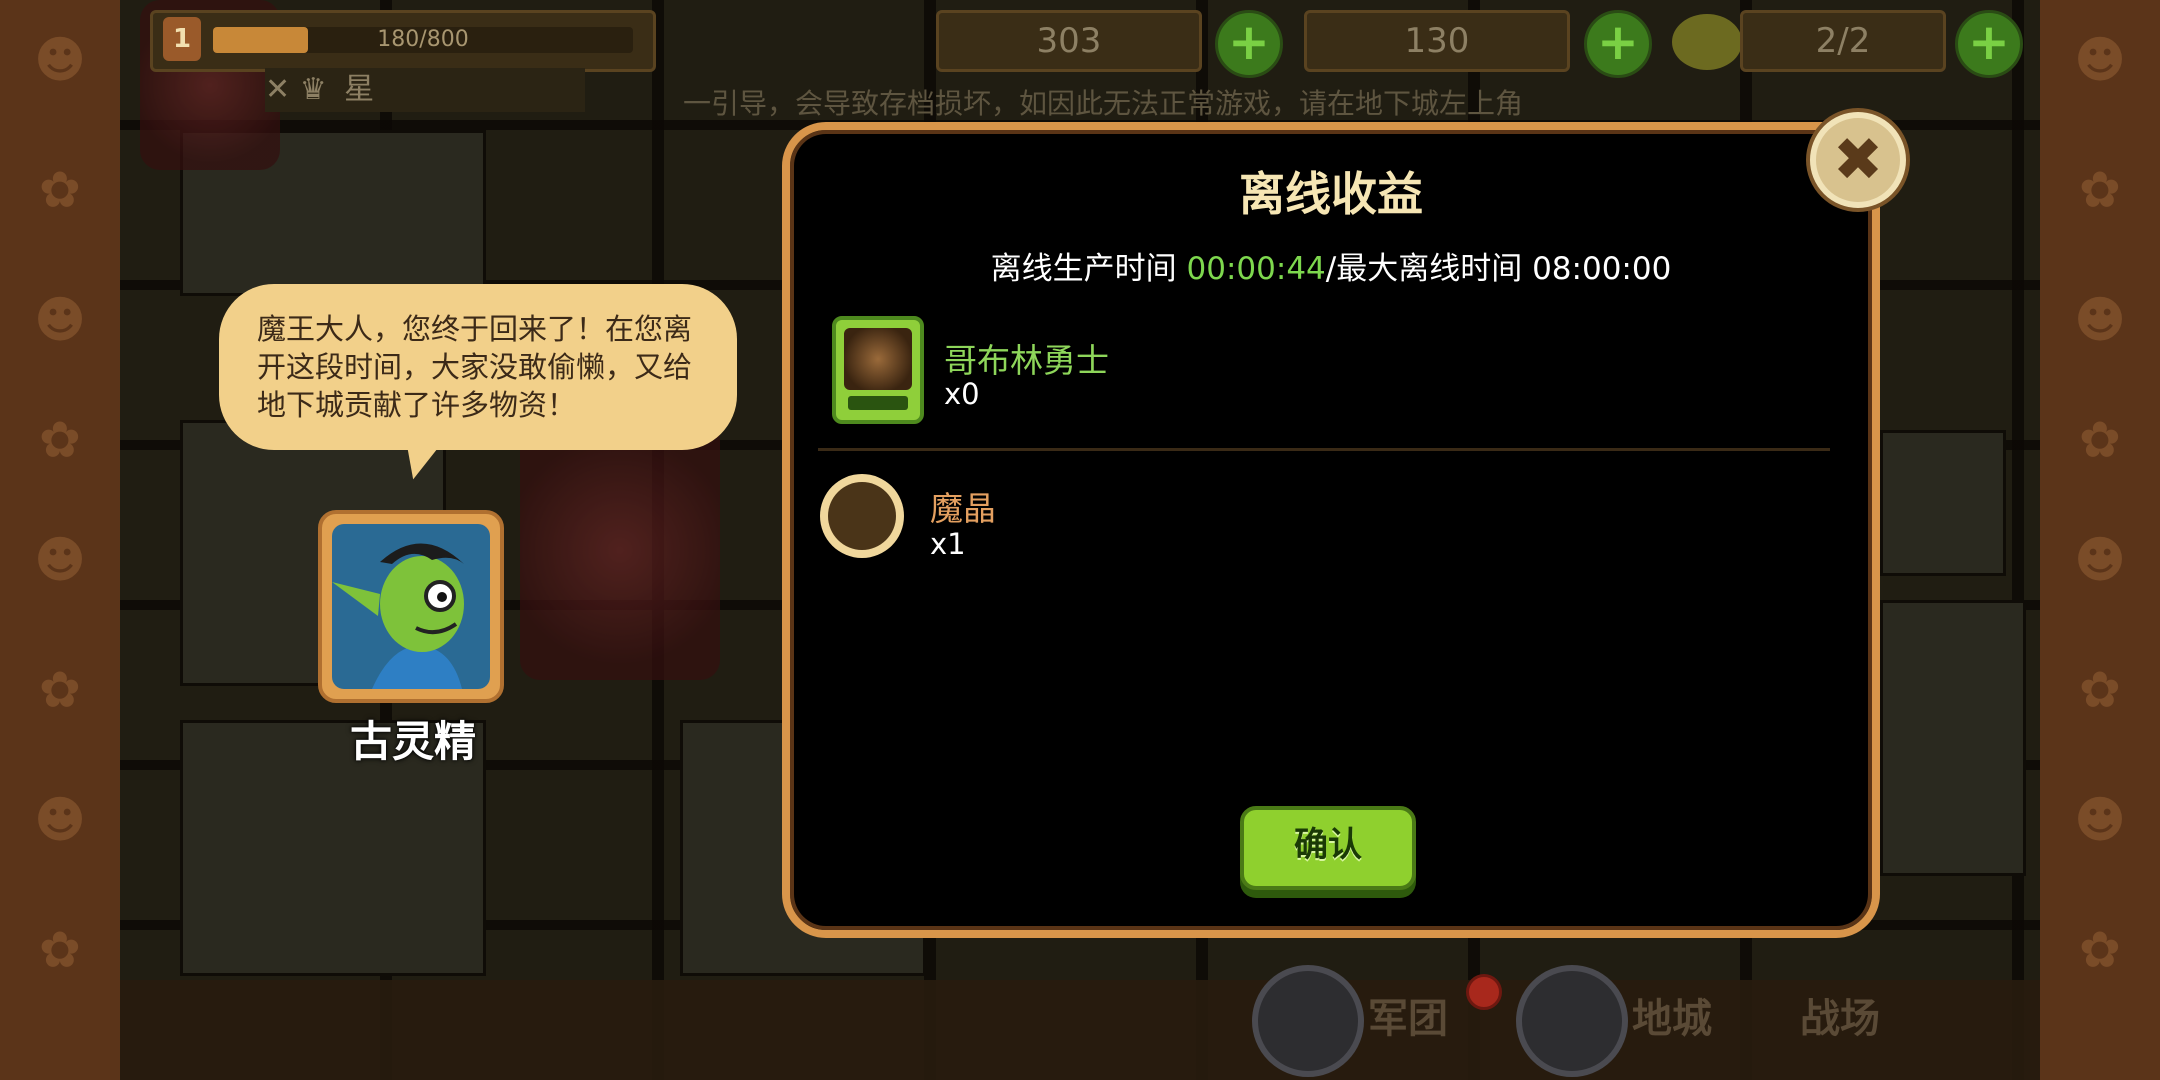  Describe the element at coordinates (1672, 1019) in the screenshot. I see `dungeon-button: 地城` at that location.